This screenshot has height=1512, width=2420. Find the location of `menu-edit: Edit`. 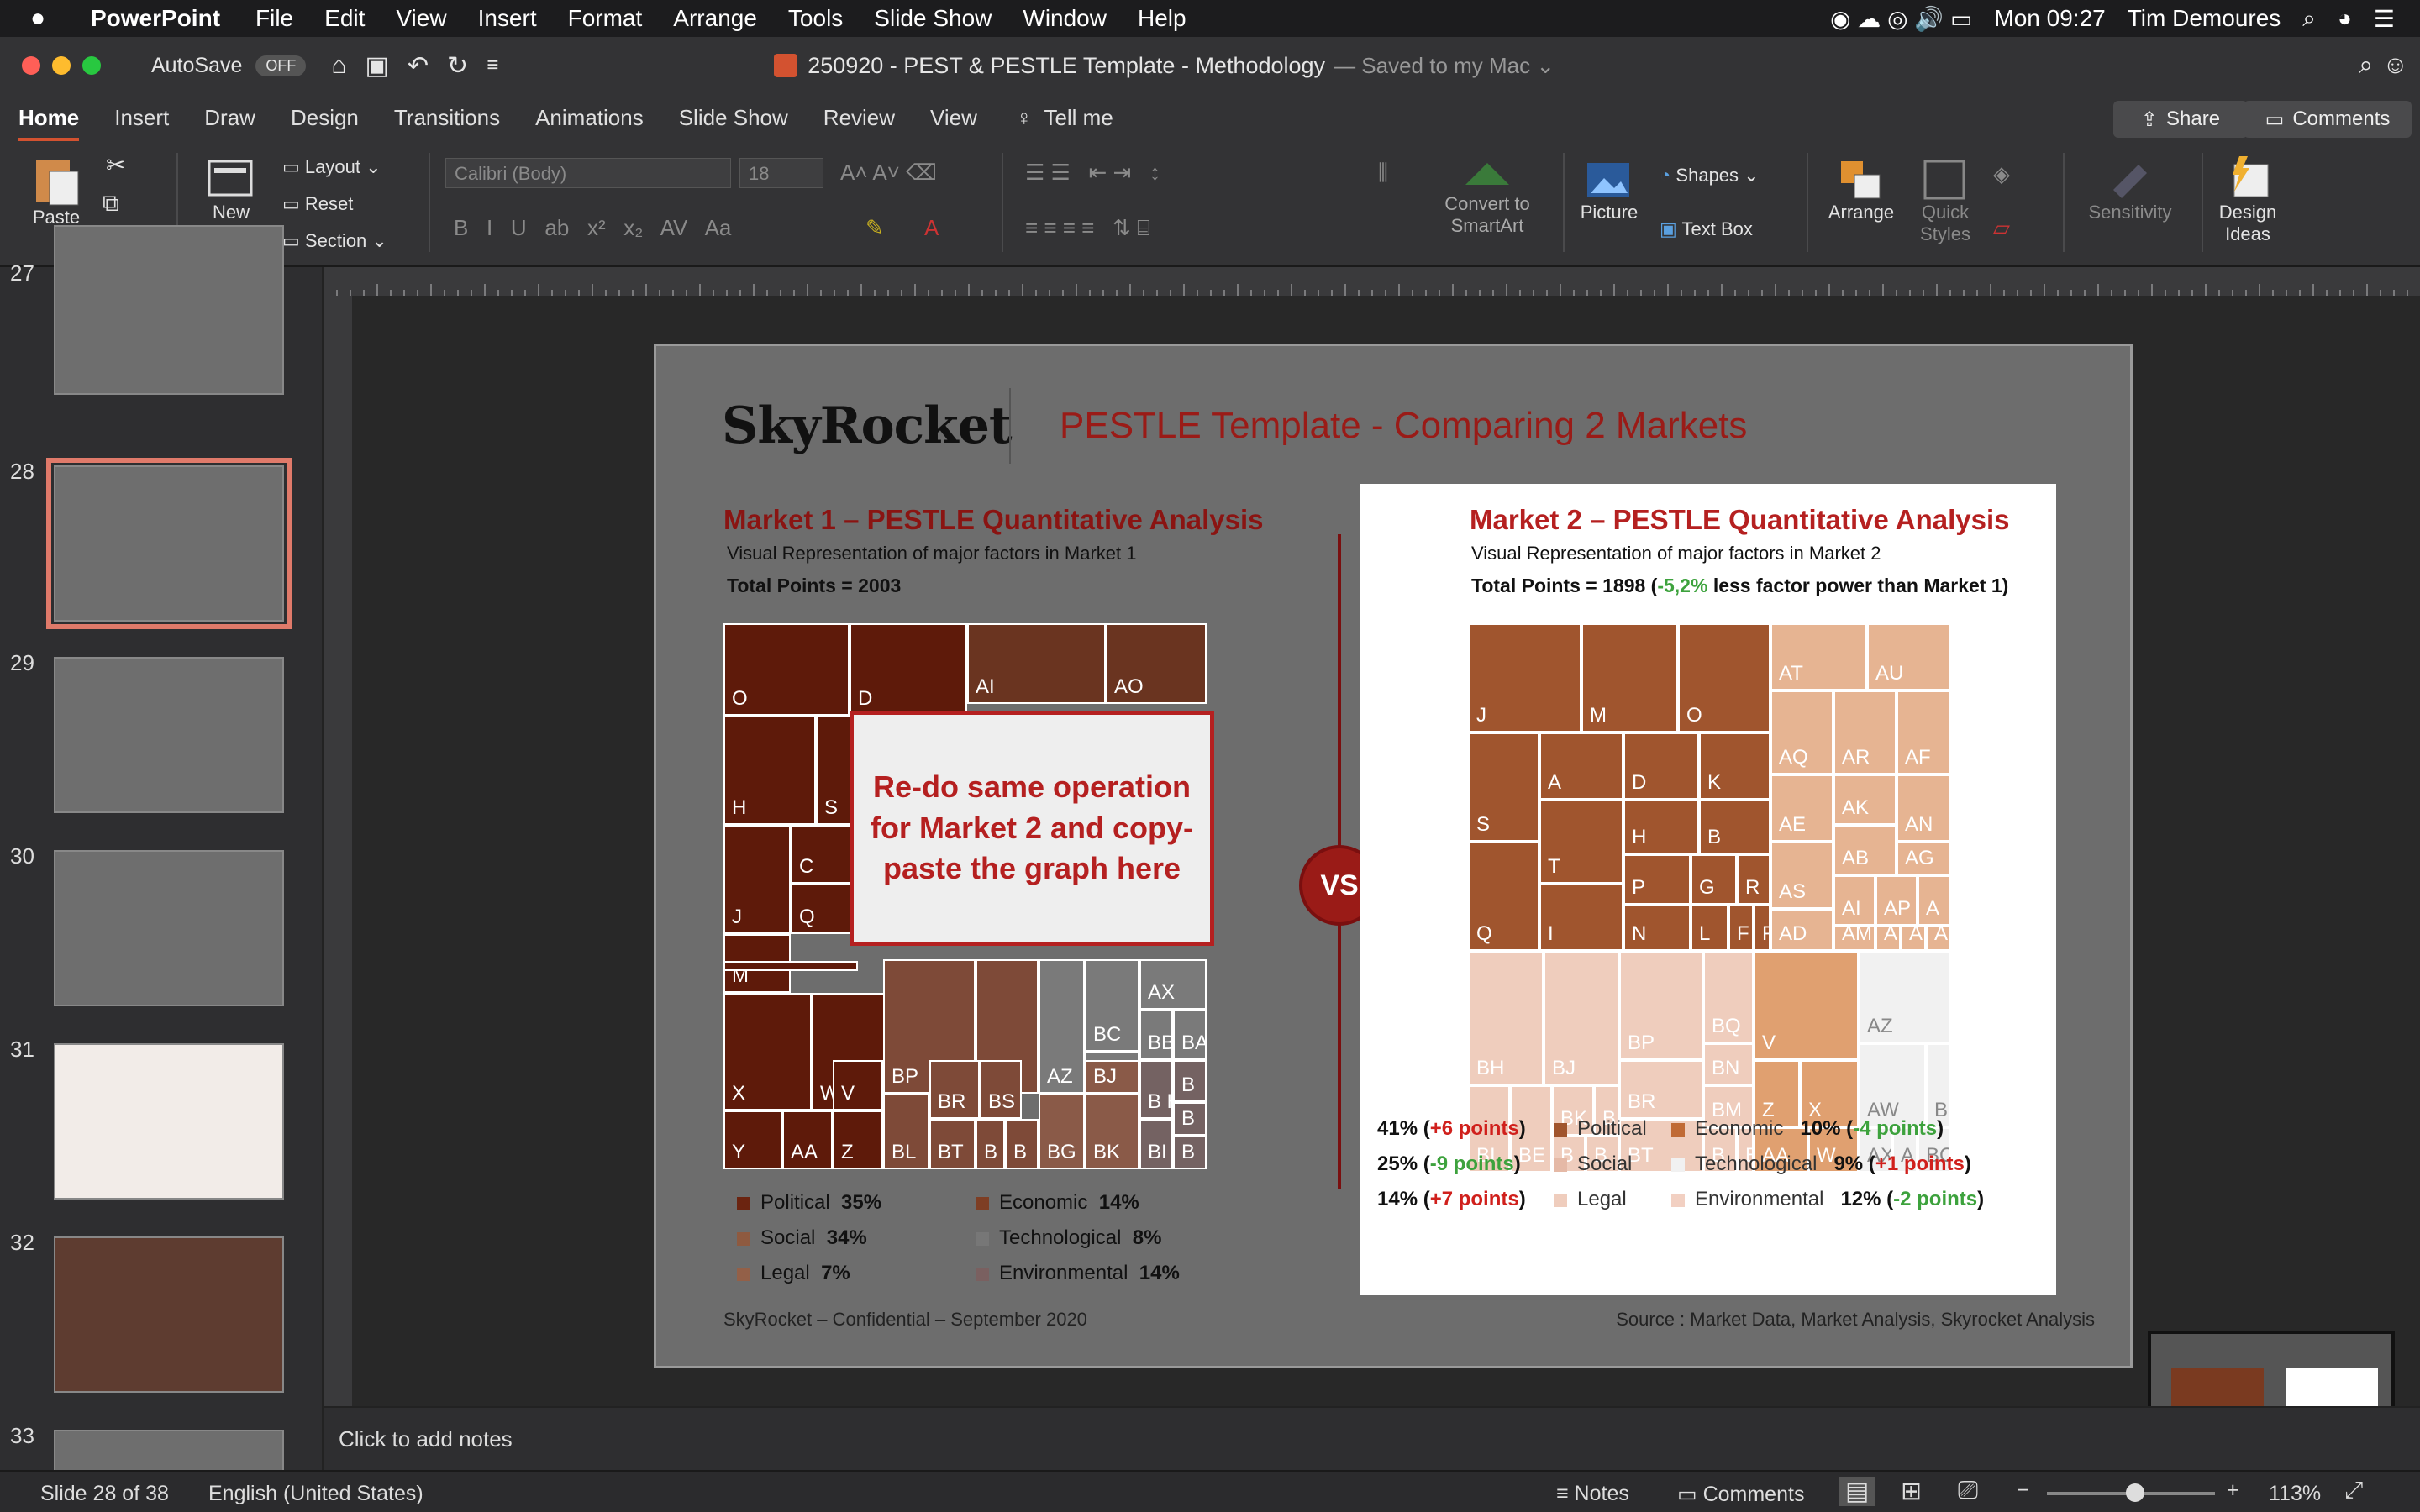

menu-edit: Edit is located at coordinates (344, 18).